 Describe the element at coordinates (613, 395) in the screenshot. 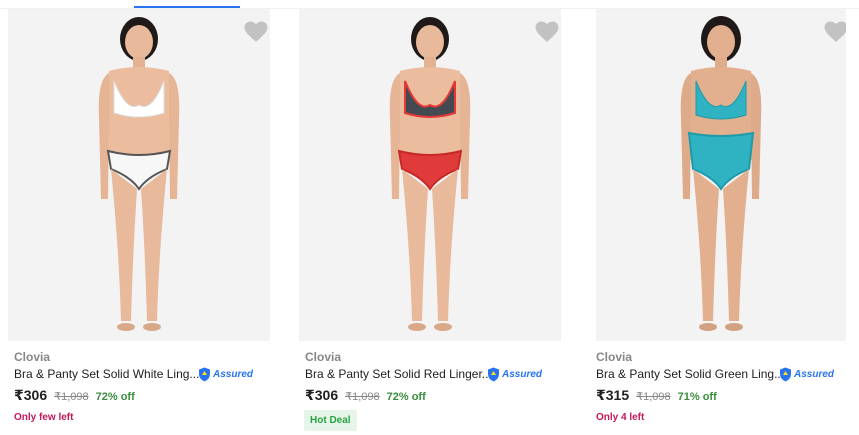

I see `selling-price: ₹315` at that location.